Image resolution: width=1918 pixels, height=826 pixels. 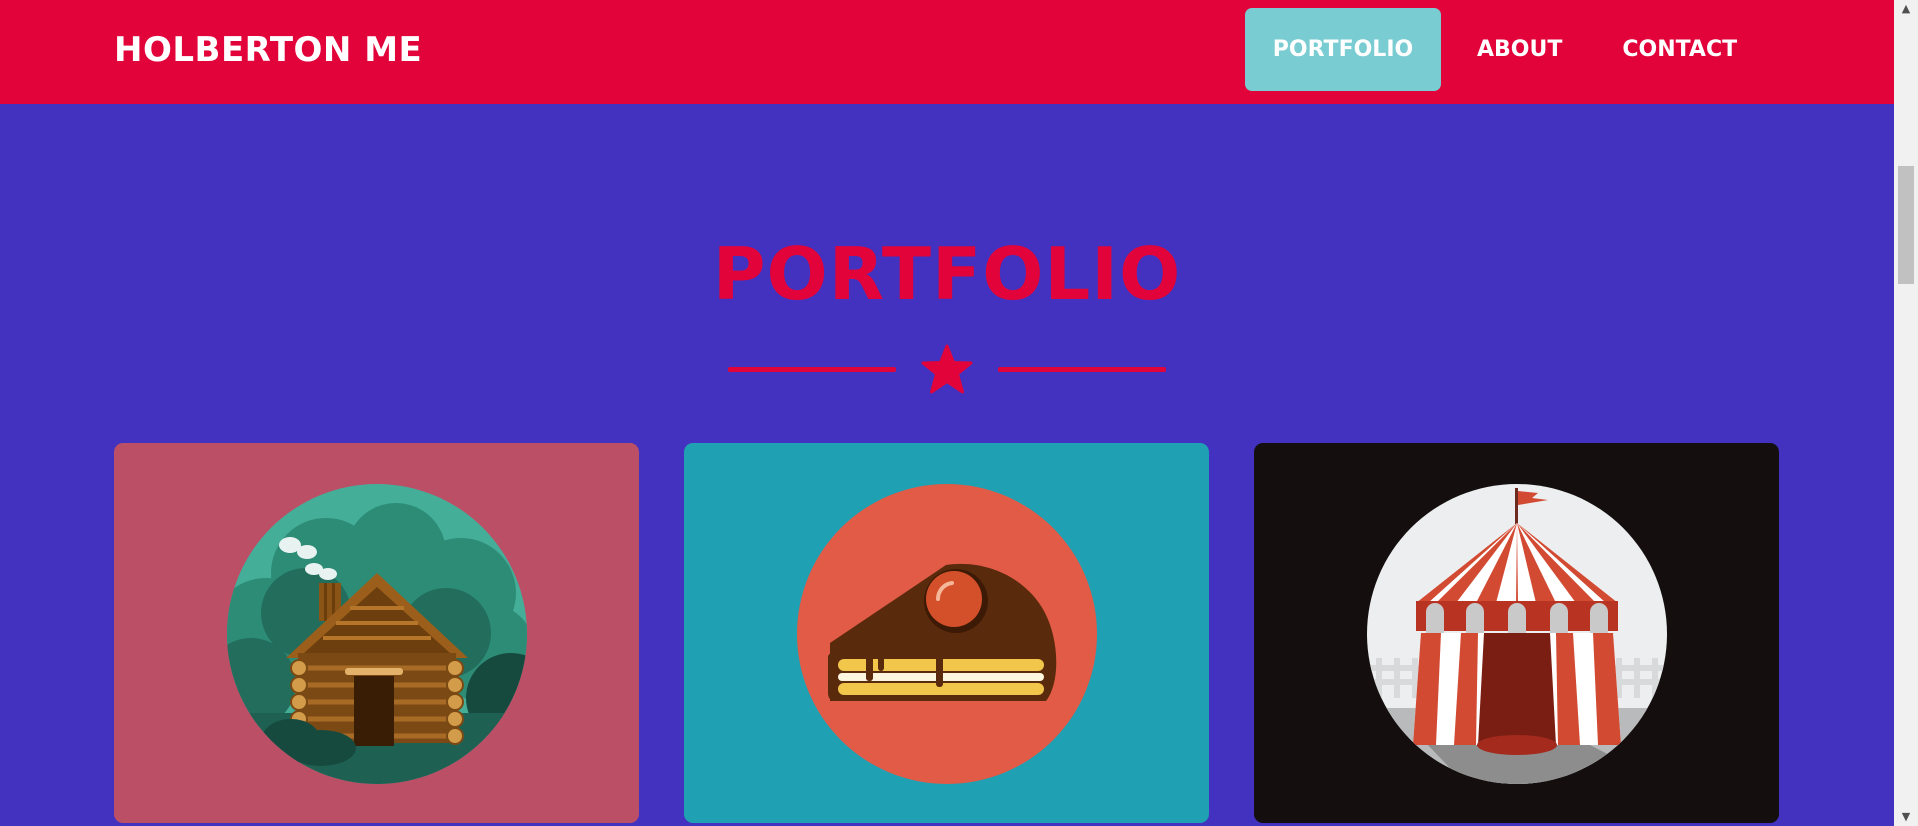 What do you see at coordinates (268, 50) in the screenshot?
I see `brand-logo: HOLBERTON ME` at bounding box center [268, 50].